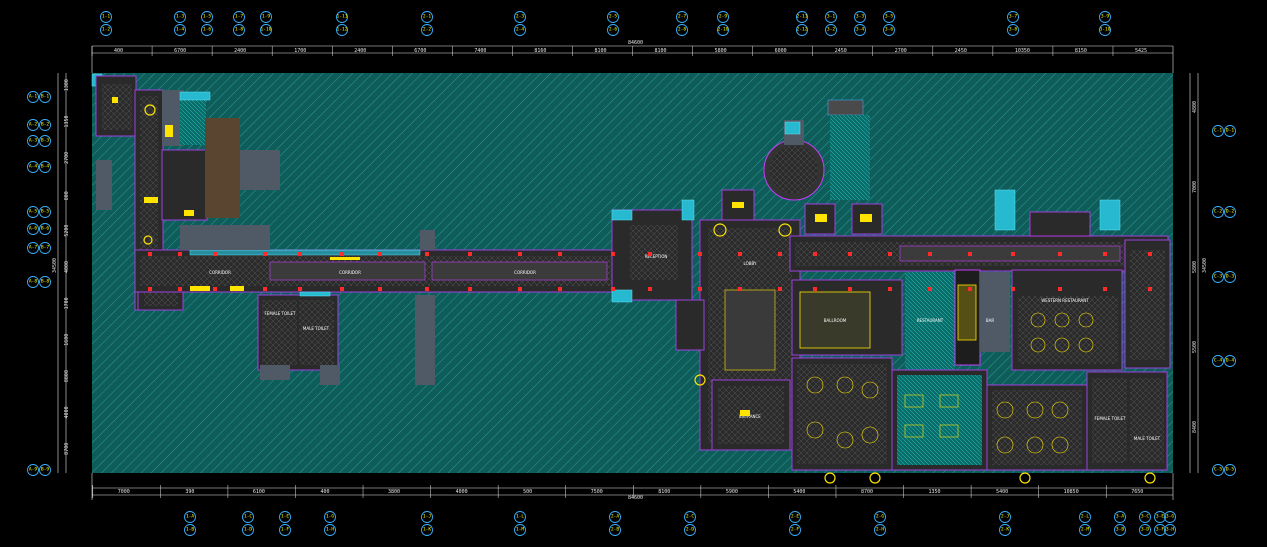 The height and width of the screenshot is (547, 1267). What do you see at coordinates (1205, 265) in the screenshot?
I see `right-overall-dimension: 34500` at bounding box center [1205, 265].